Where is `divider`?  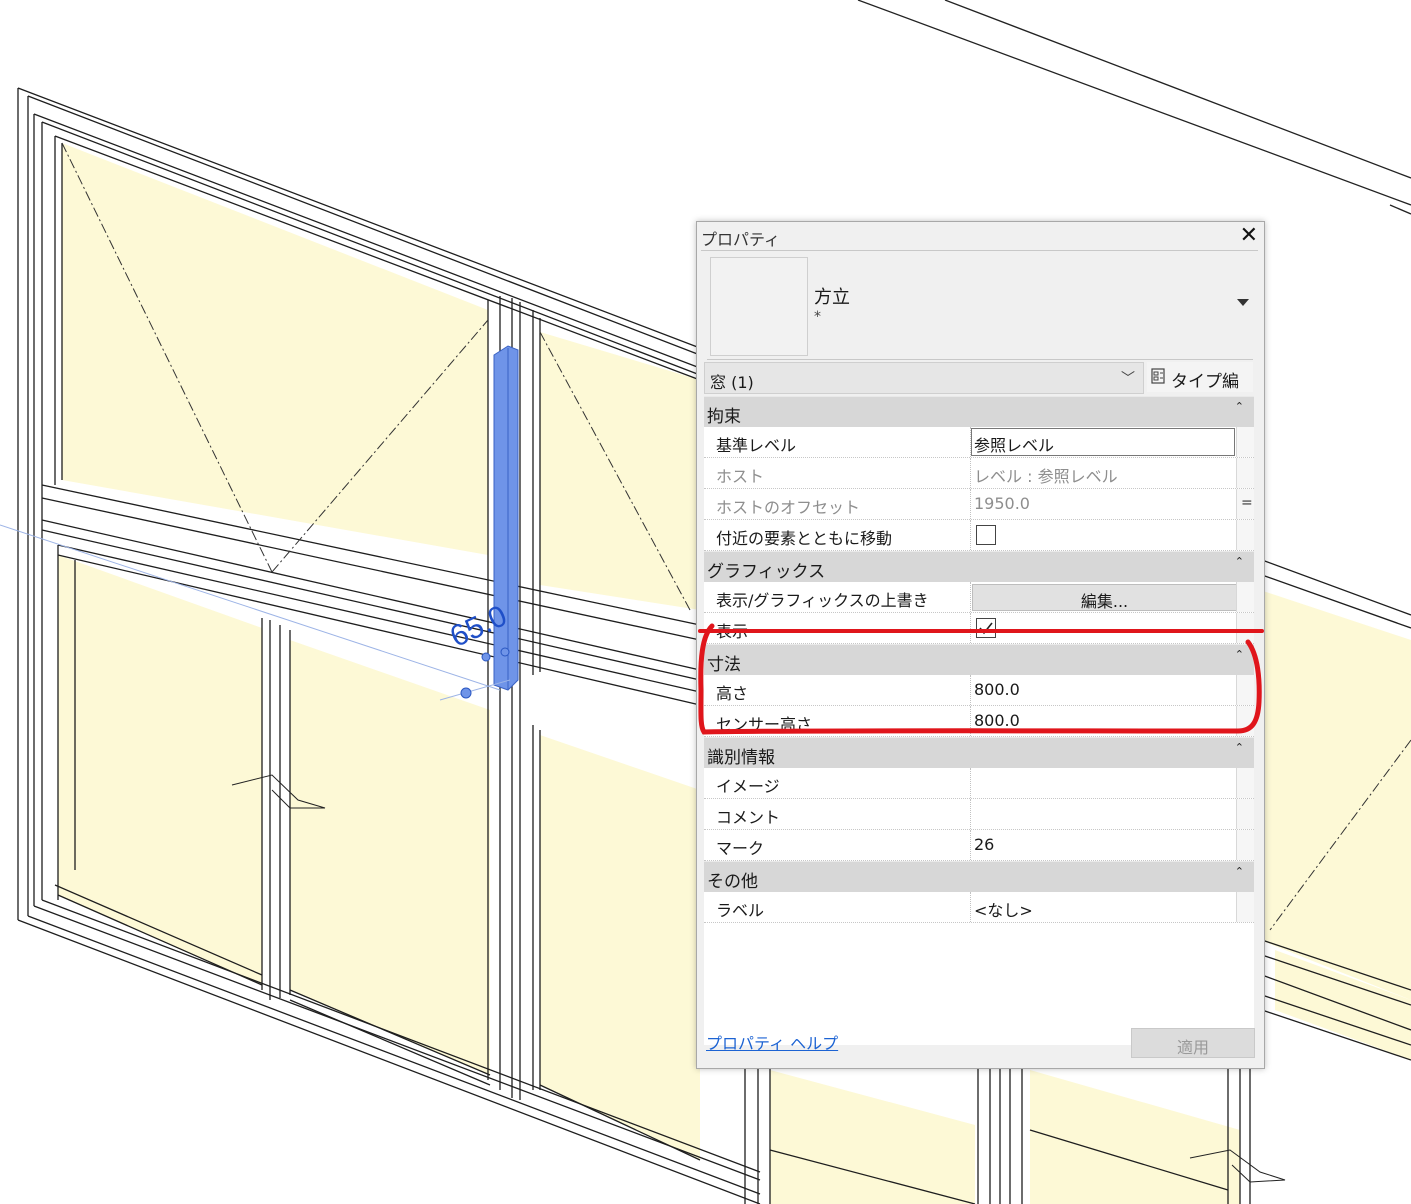 divider is located at coordinates (979, 250).